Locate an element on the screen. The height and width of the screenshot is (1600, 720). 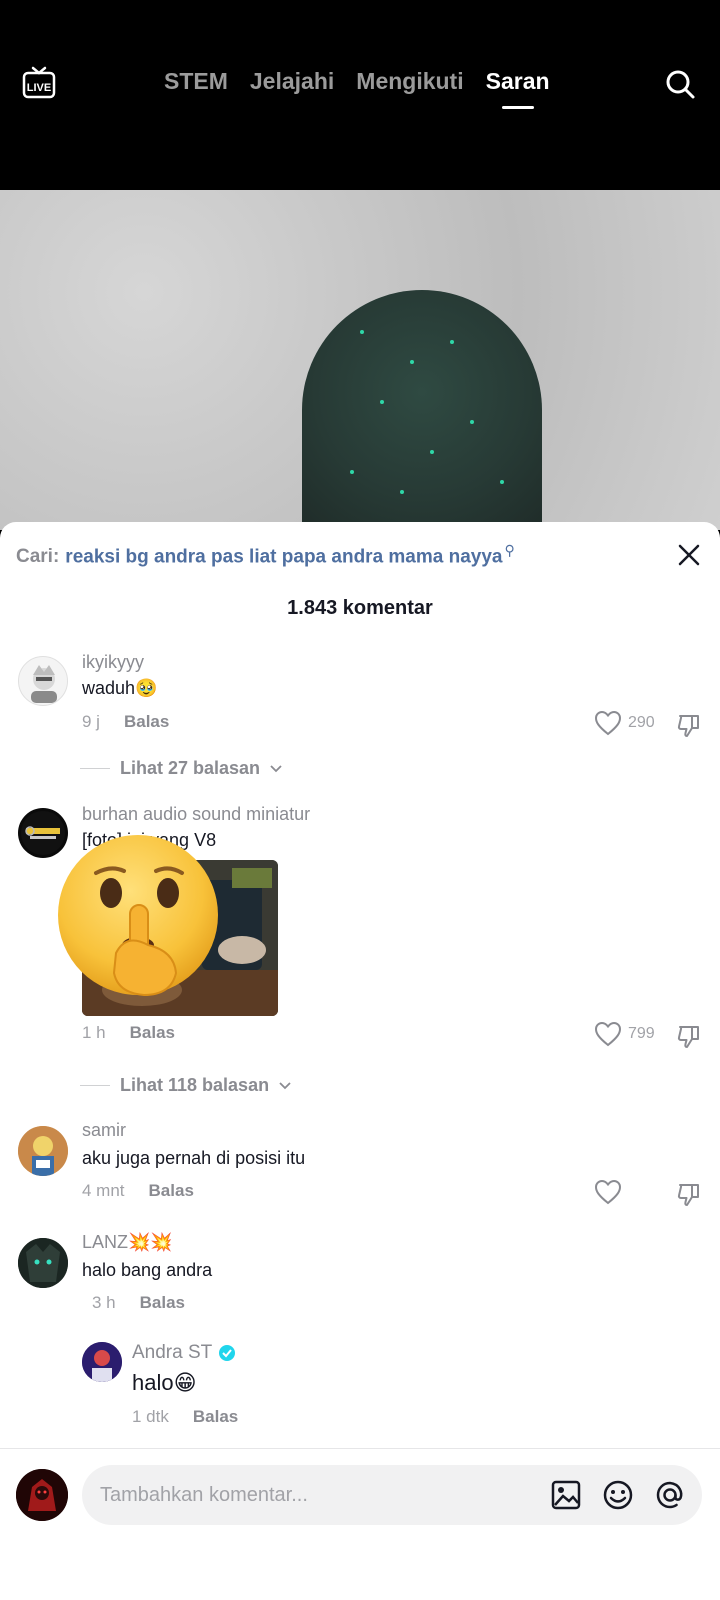
like-count: 290 is located at coordinates (641, 722).